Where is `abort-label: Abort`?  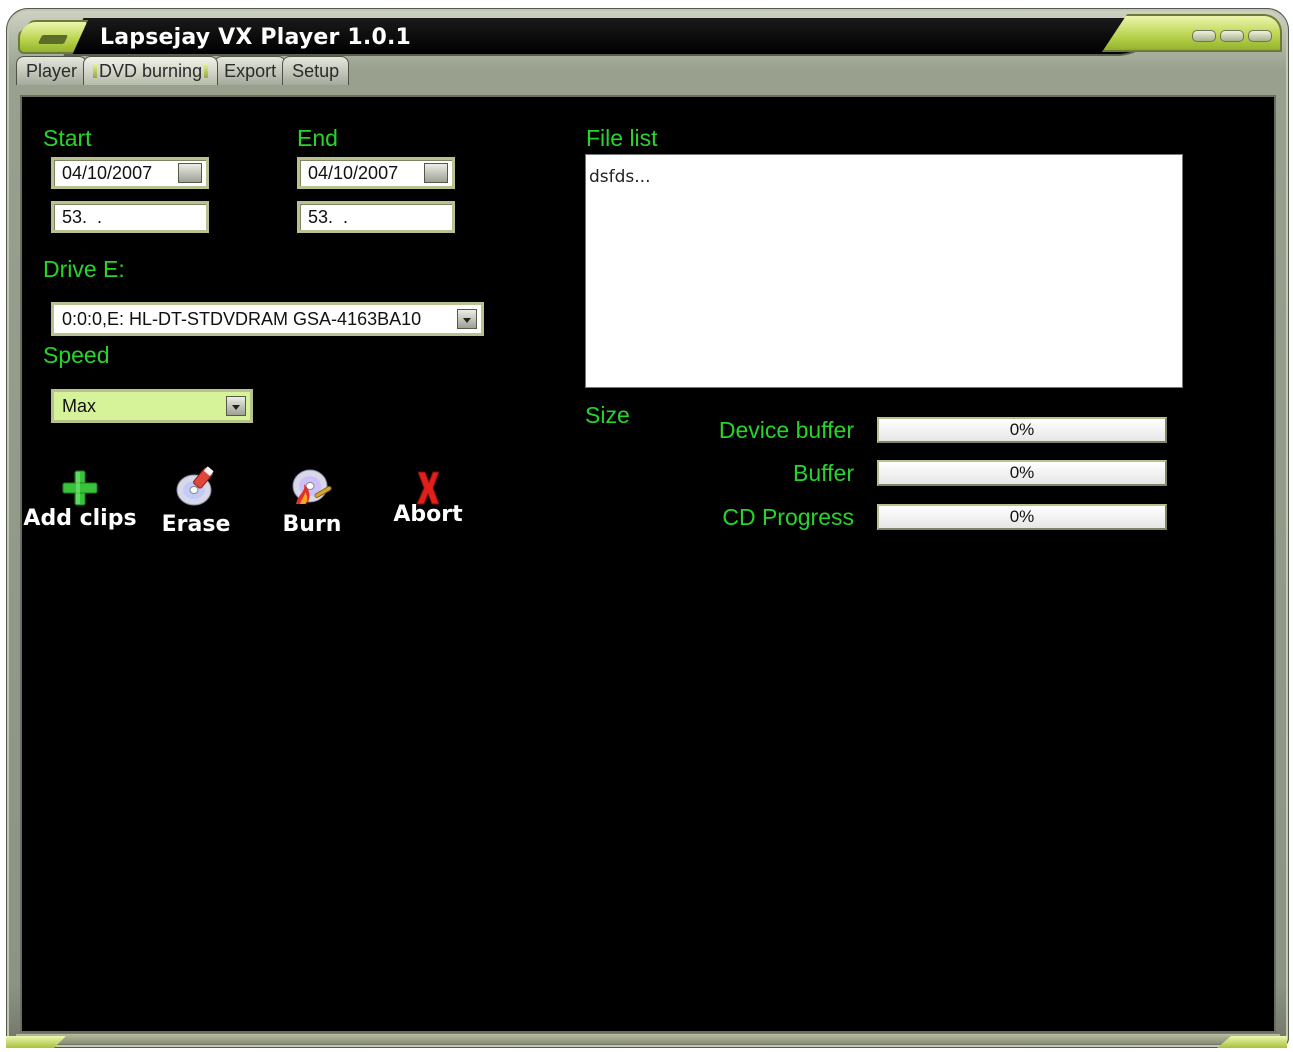 abort-label: Abort is located at coordinates (428, 514).